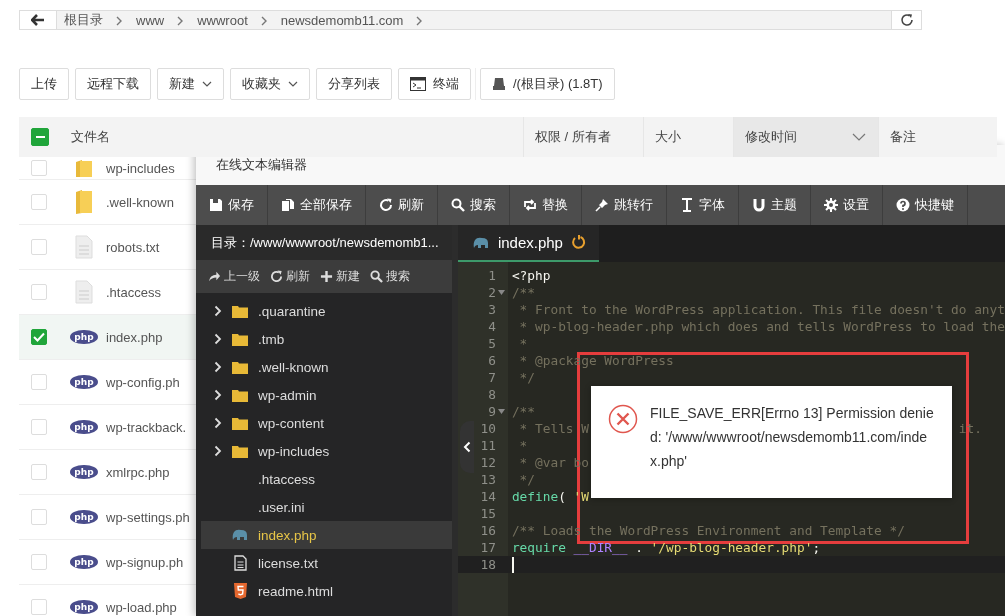  What do you see at coordinates (859, 137) in the screenshot?
I see `sort-caret-icon` at bounding box center [859, 137].